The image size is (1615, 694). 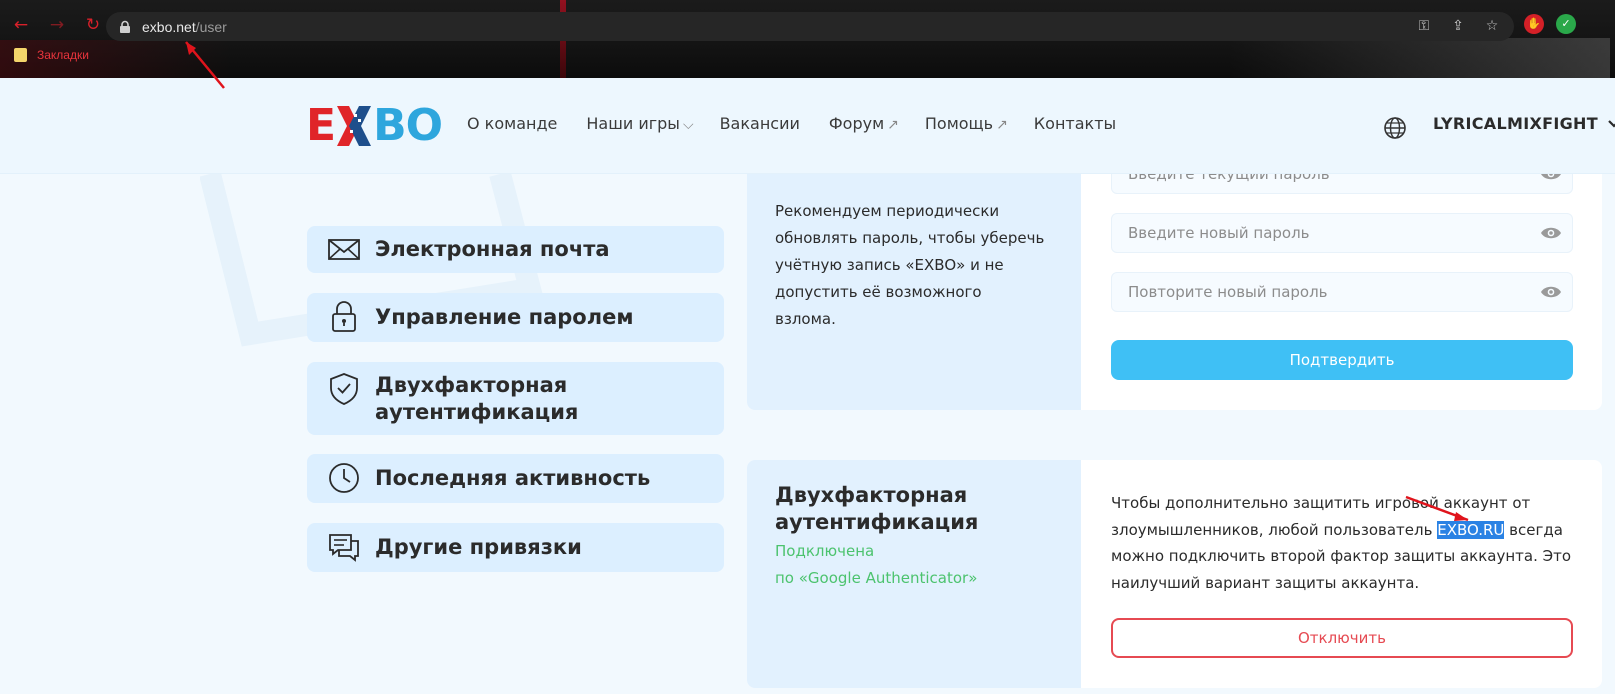 I want to click on nav-games: Наши игры ⌵, so click(x=639, y=123).